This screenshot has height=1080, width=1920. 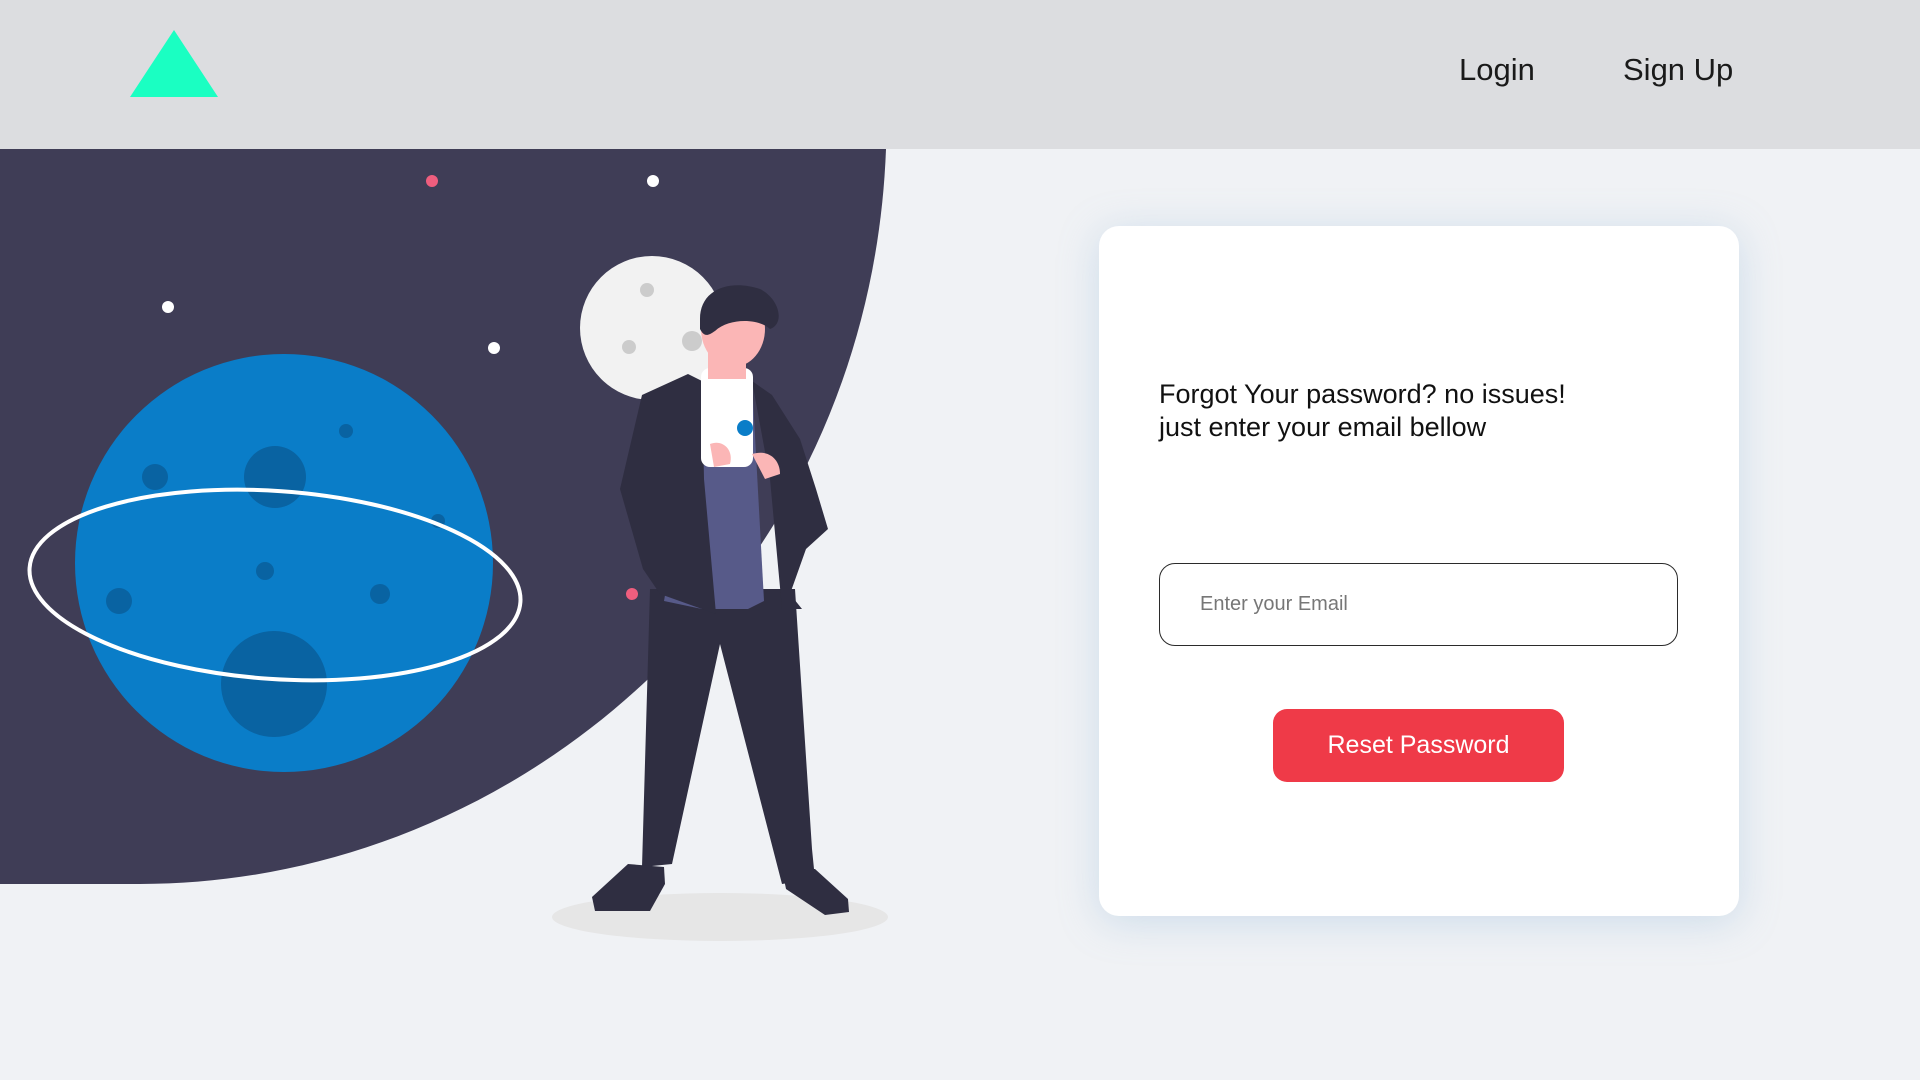 What do you see at coordinates (960, 74) in the screenshot?
I see `top-header: Login Sign Up` at bounding box center [960, 74].